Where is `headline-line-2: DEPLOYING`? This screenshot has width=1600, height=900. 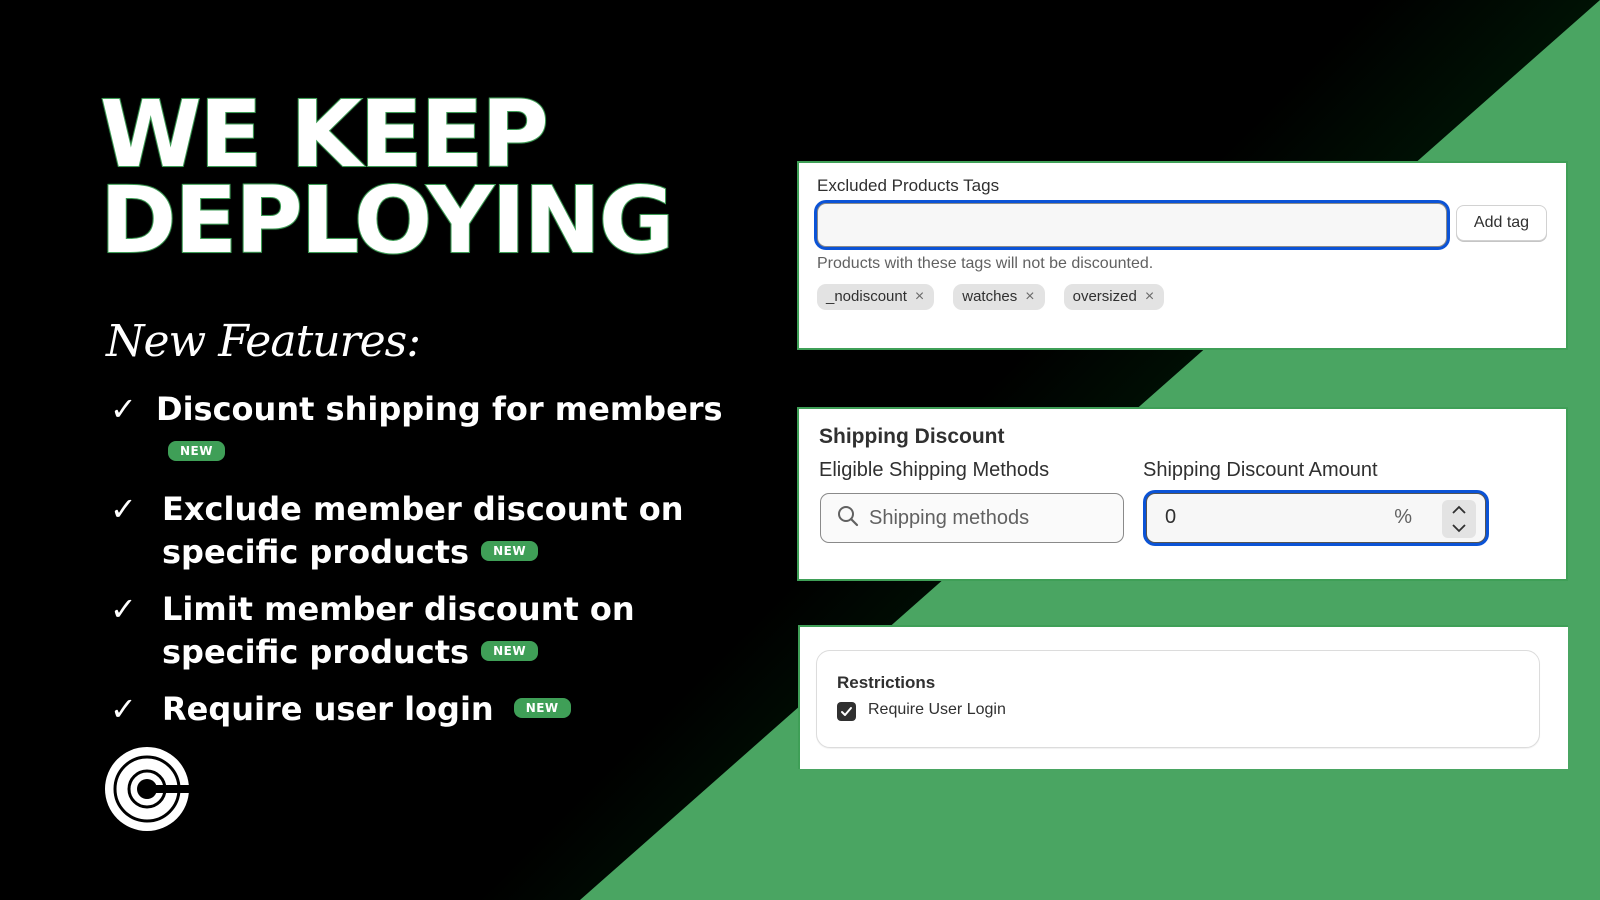
headline-line-2: DEPLOYING is located at coordinates (387, 220).